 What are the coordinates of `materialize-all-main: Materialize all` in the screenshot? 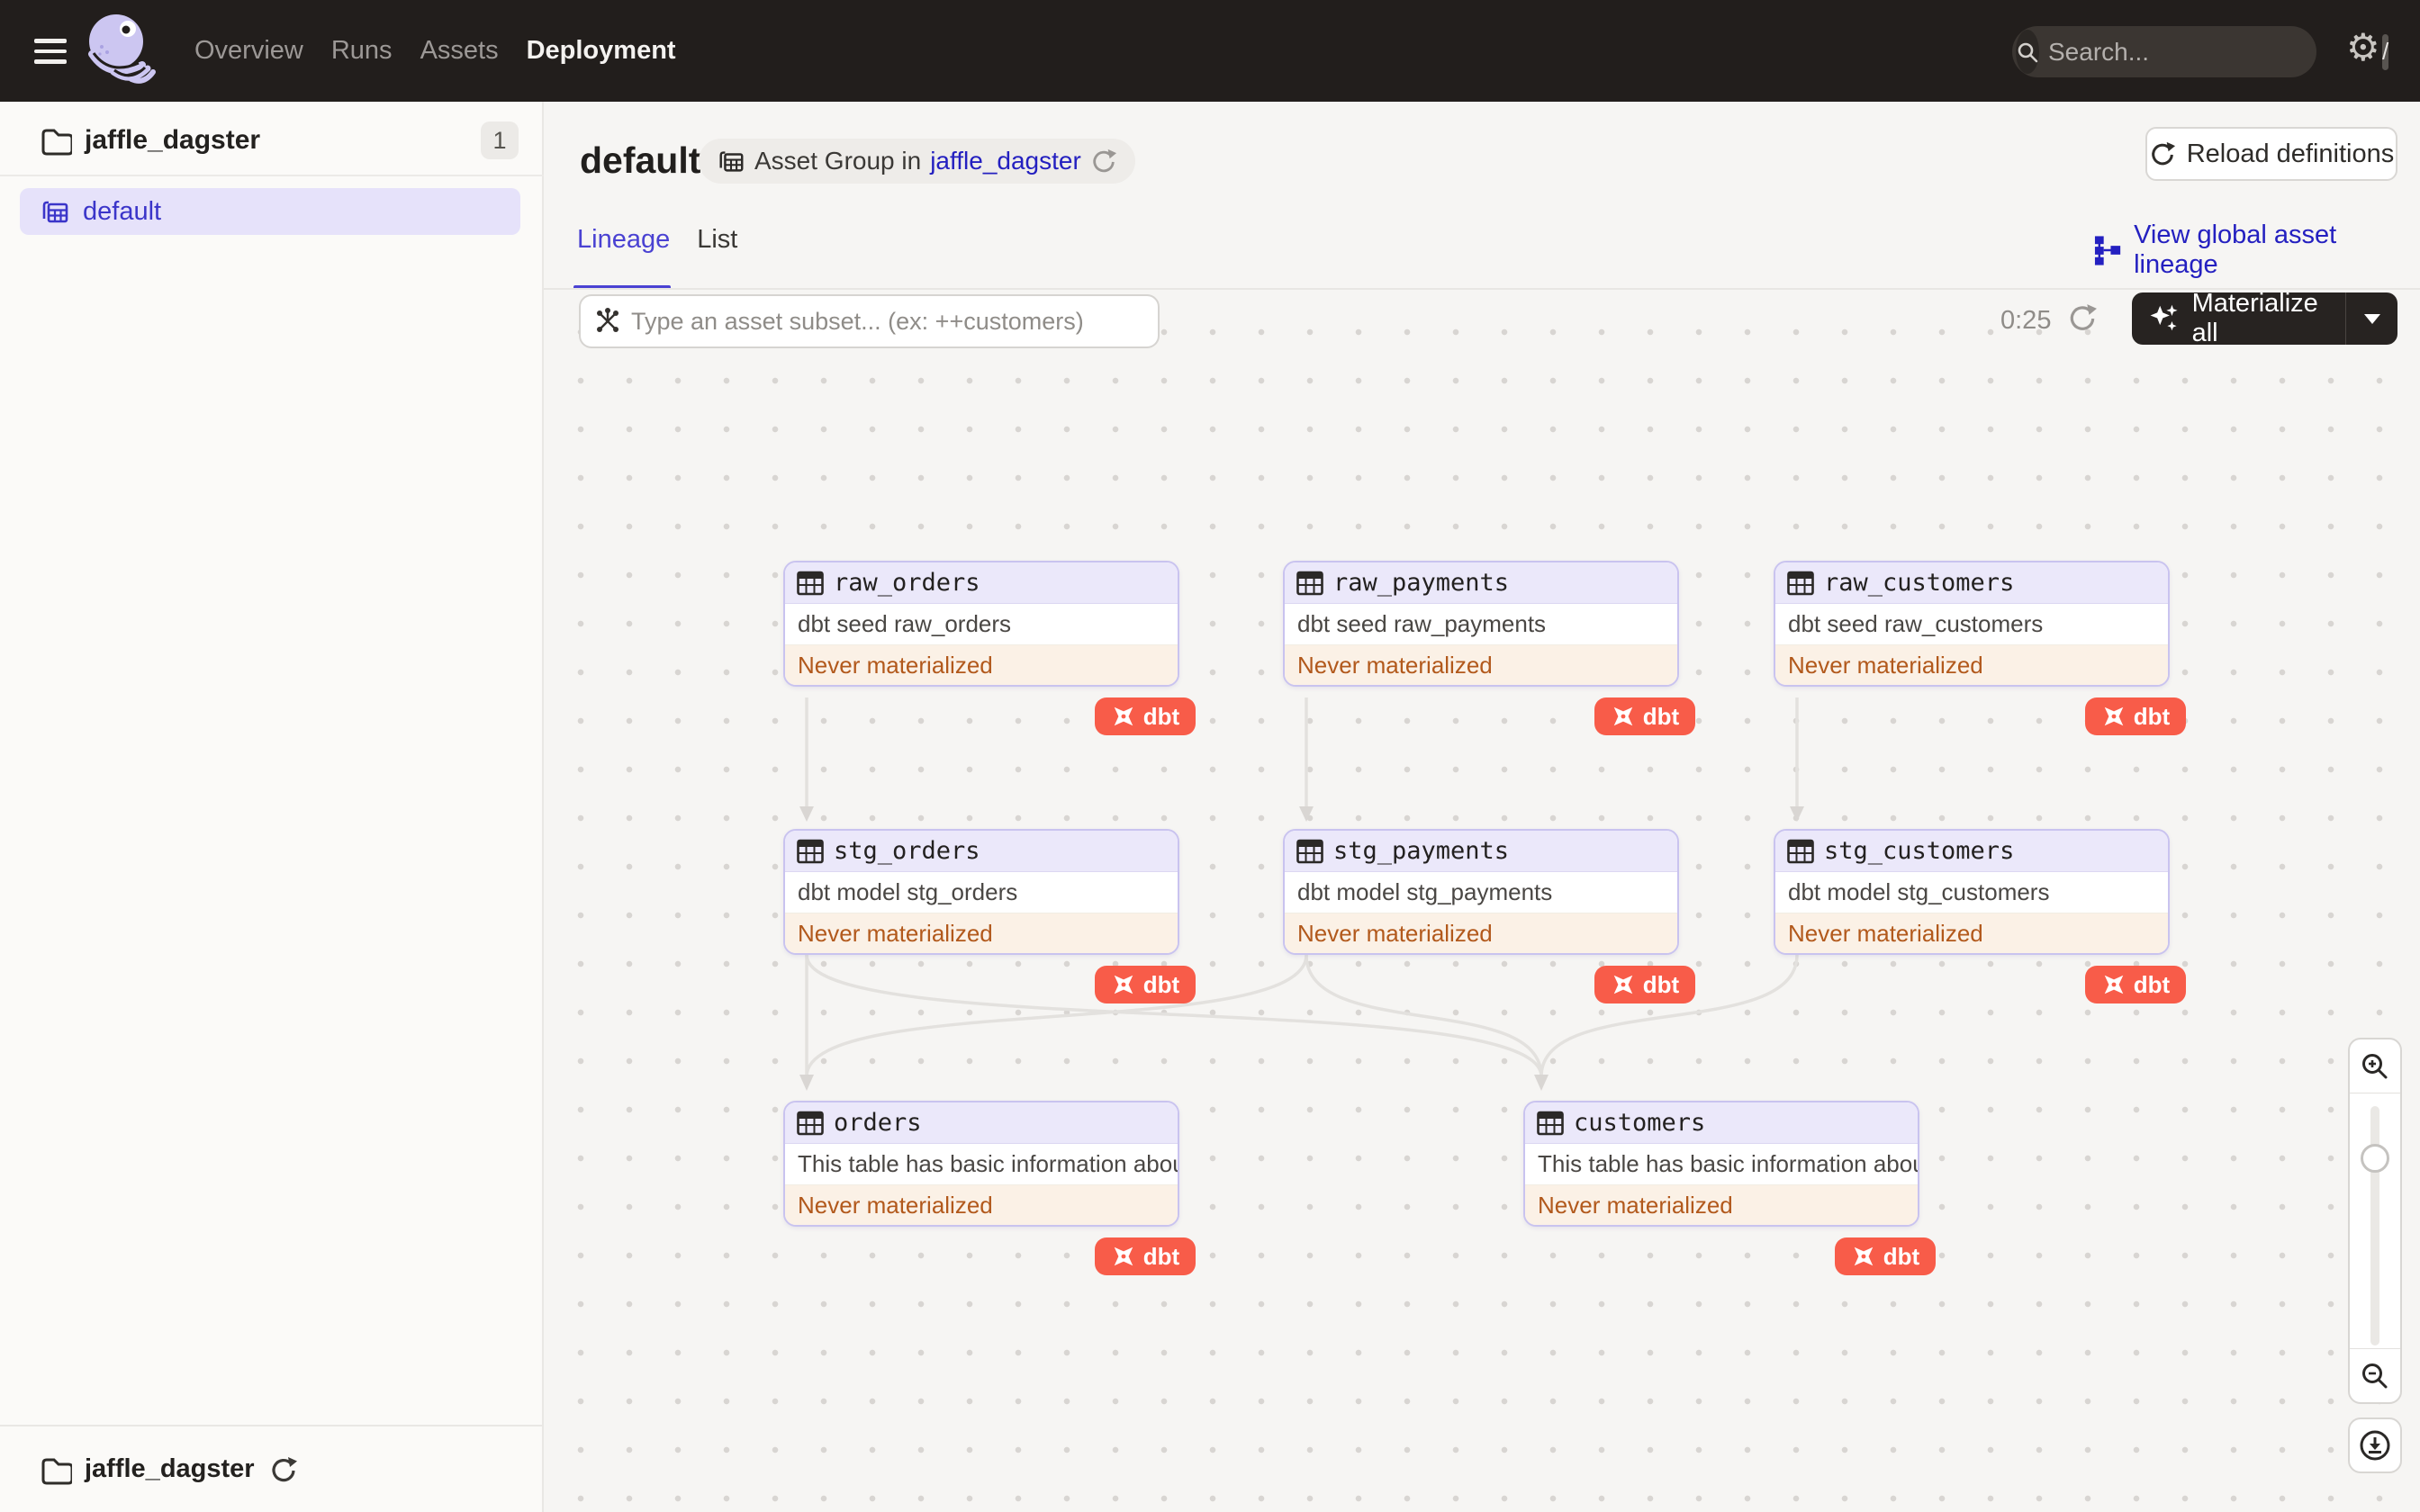 It's located at (2238, 319).